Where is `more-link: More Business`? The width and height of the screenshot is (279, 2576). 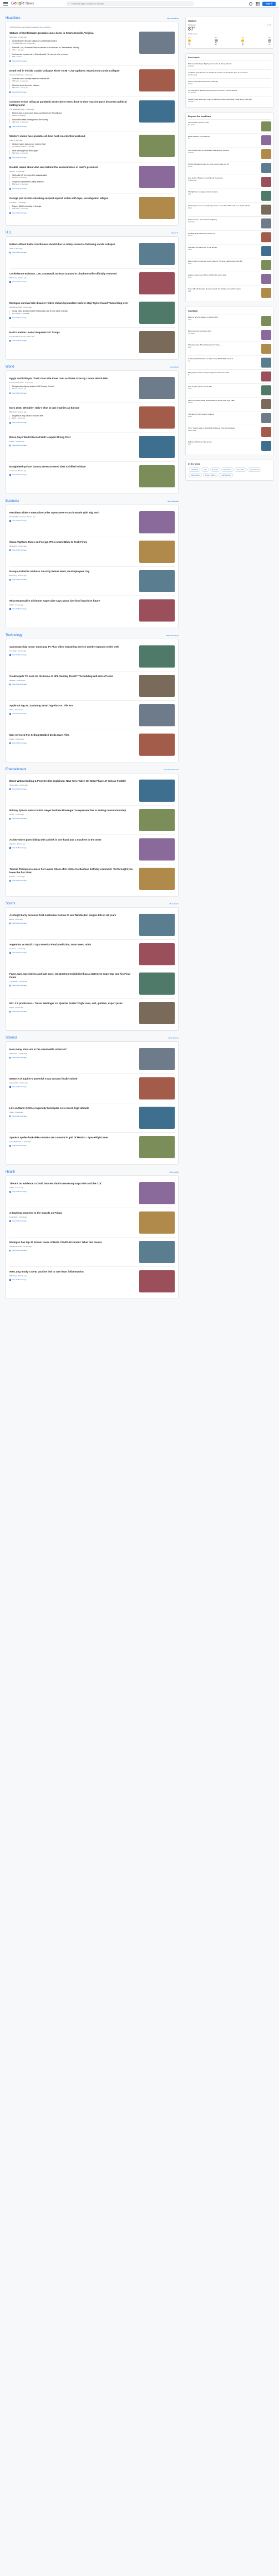 more-link: More Business is located at coordinates (173, 501).